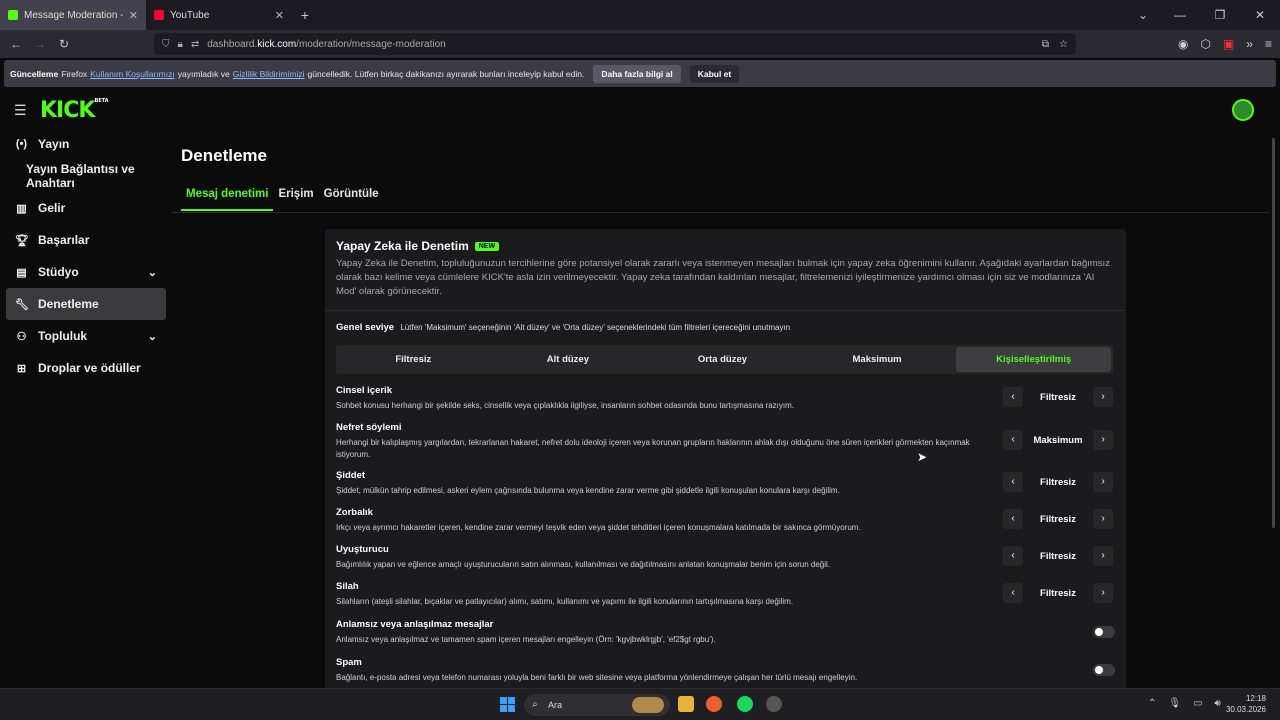 The image size is (1280, 720). Describe the element at coordinates (1246, 704) in the screenshot. I see `clock: 12:18 30.03.2026` at that location.